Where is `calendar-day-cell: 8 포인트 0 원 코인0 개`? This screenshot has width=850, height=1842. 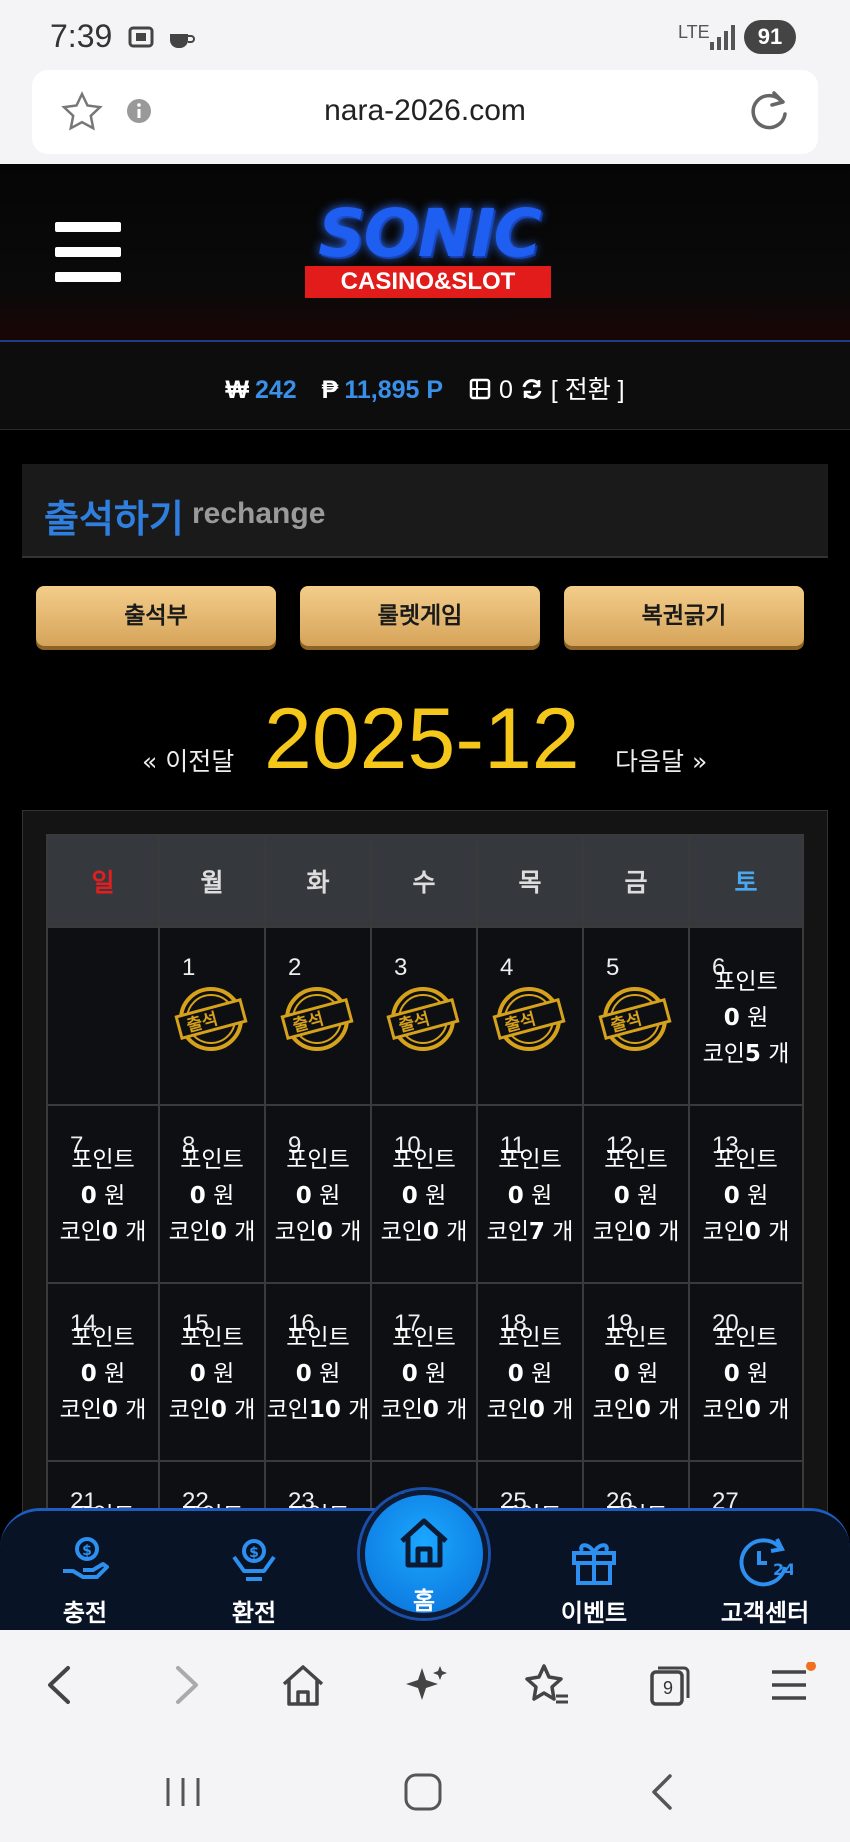 calendar-day-cell: 8 포인트 0 원 코인0 개 is located at coordinates (212, 1194).